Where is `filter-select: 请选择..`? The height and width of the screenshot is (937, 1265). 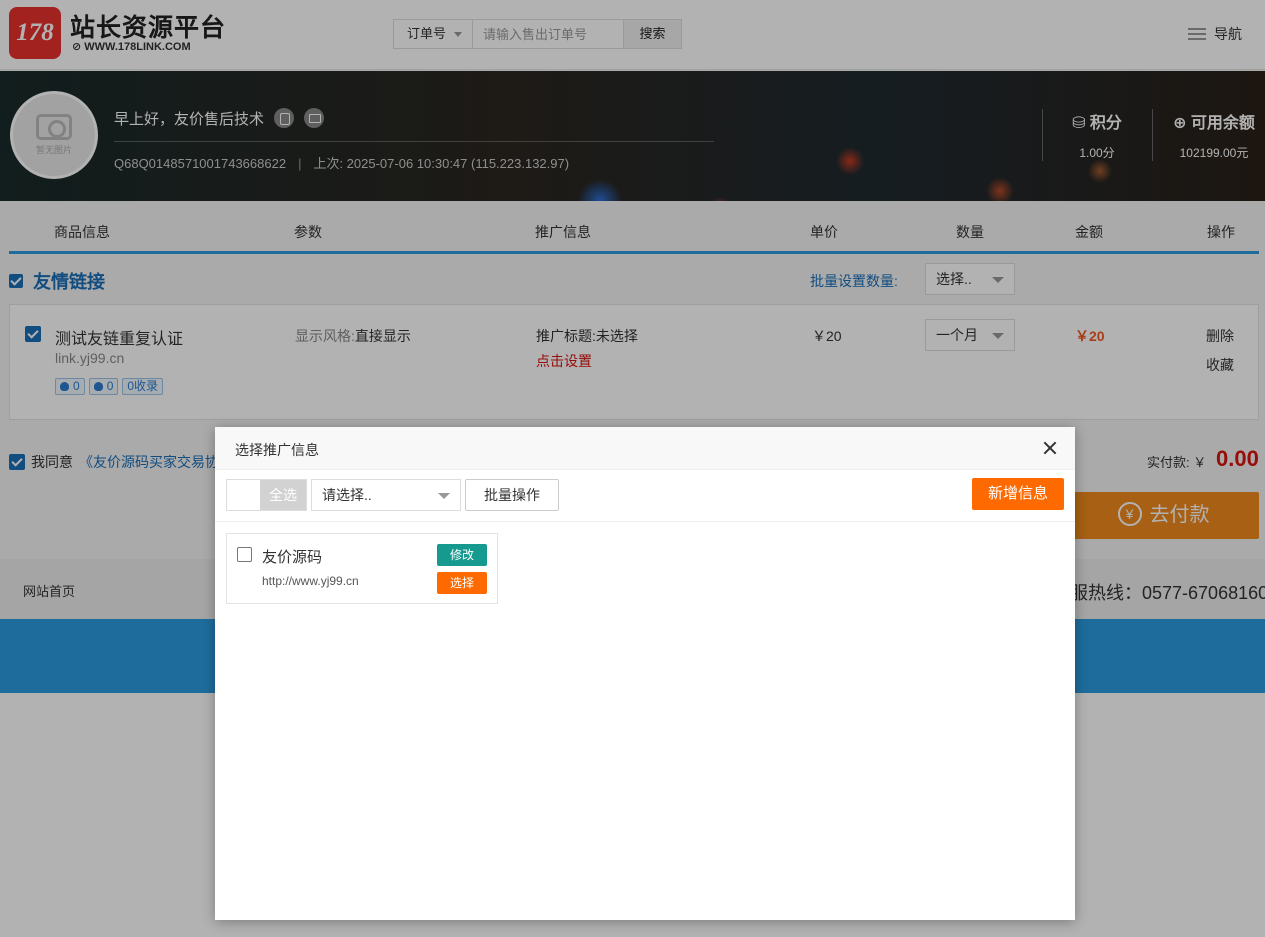 filter-select: 请选择.. is located at coordinates (386, 495).